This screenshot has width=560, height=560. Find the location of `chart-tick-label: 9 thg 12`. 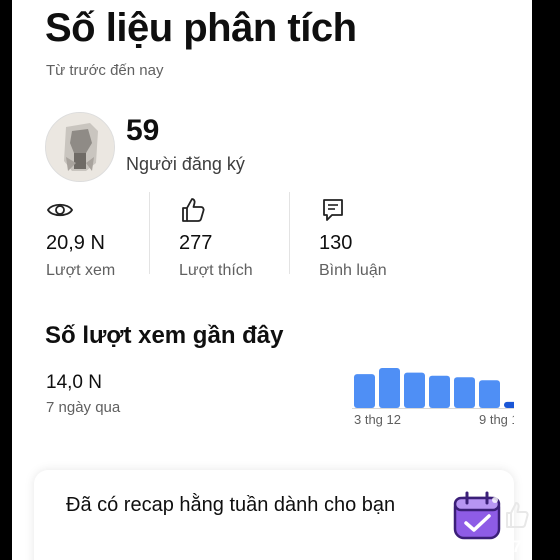

chart-tick-label: 9 thg 12 is located at coordinates (496, 419).